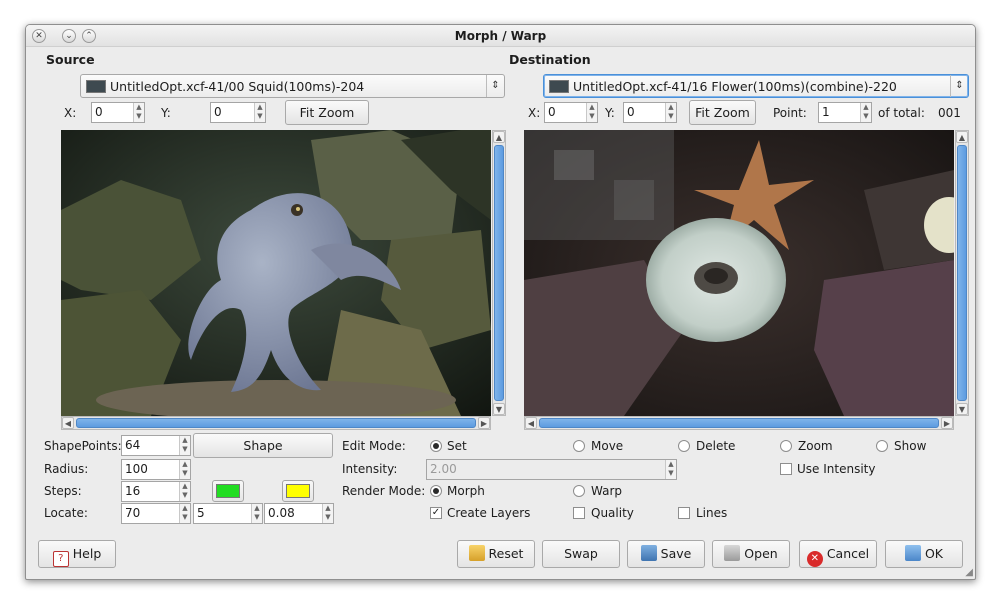 The image size is (1000, 605). I want to click on source-y-spinner: 0 ▲ ▼, so click(238, 112).